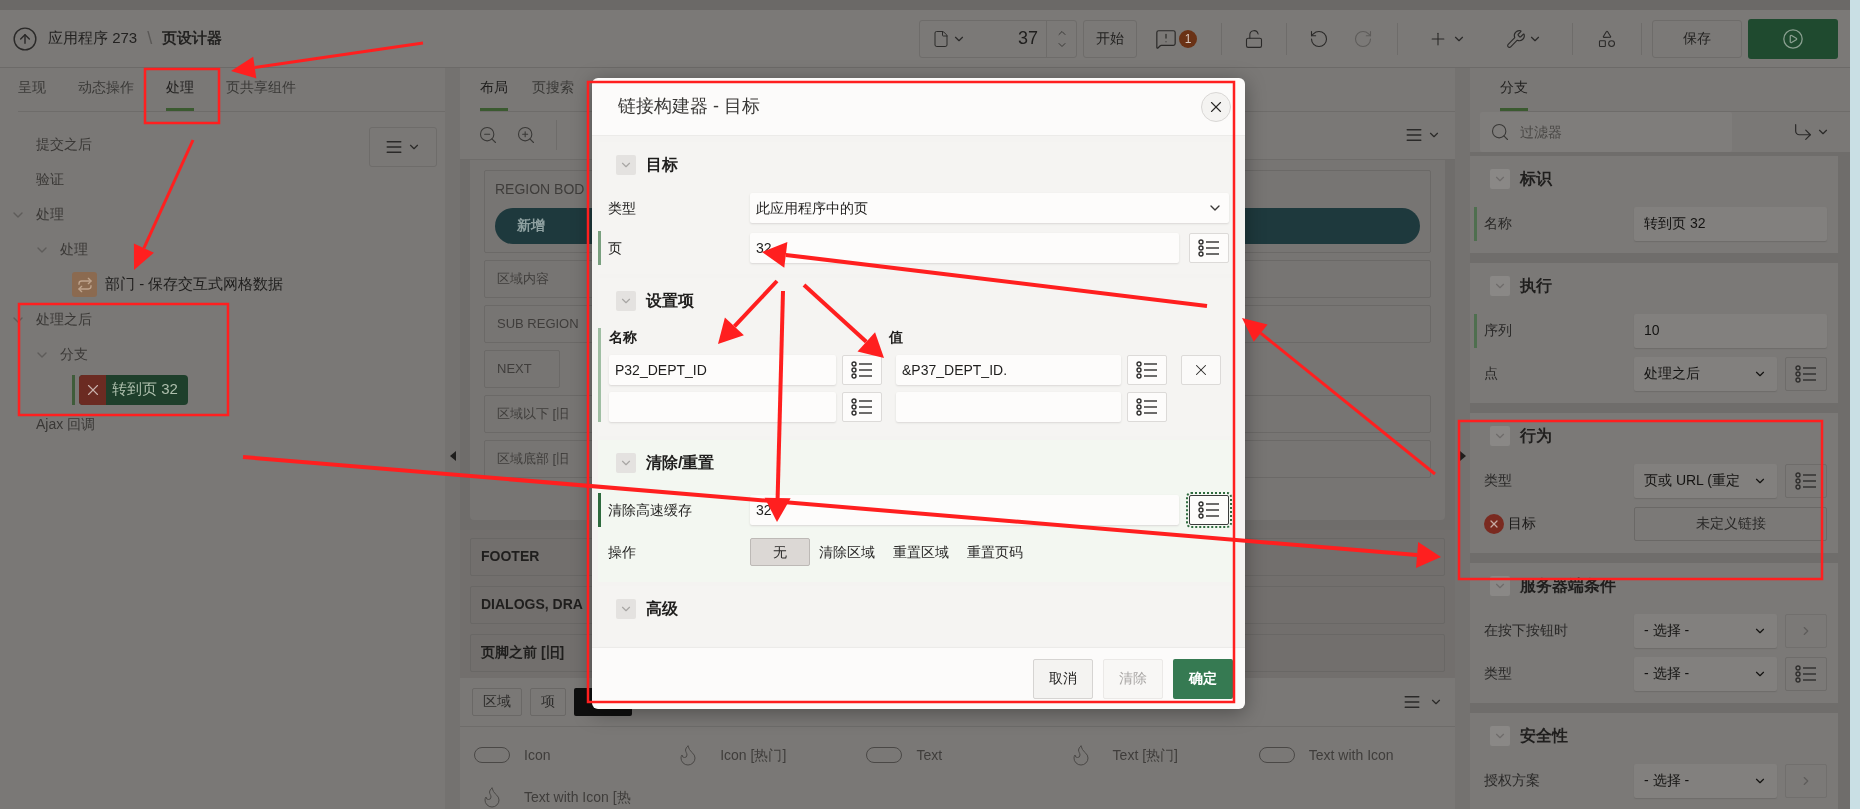  I want to click on redo-icon, so click(1363, 38).